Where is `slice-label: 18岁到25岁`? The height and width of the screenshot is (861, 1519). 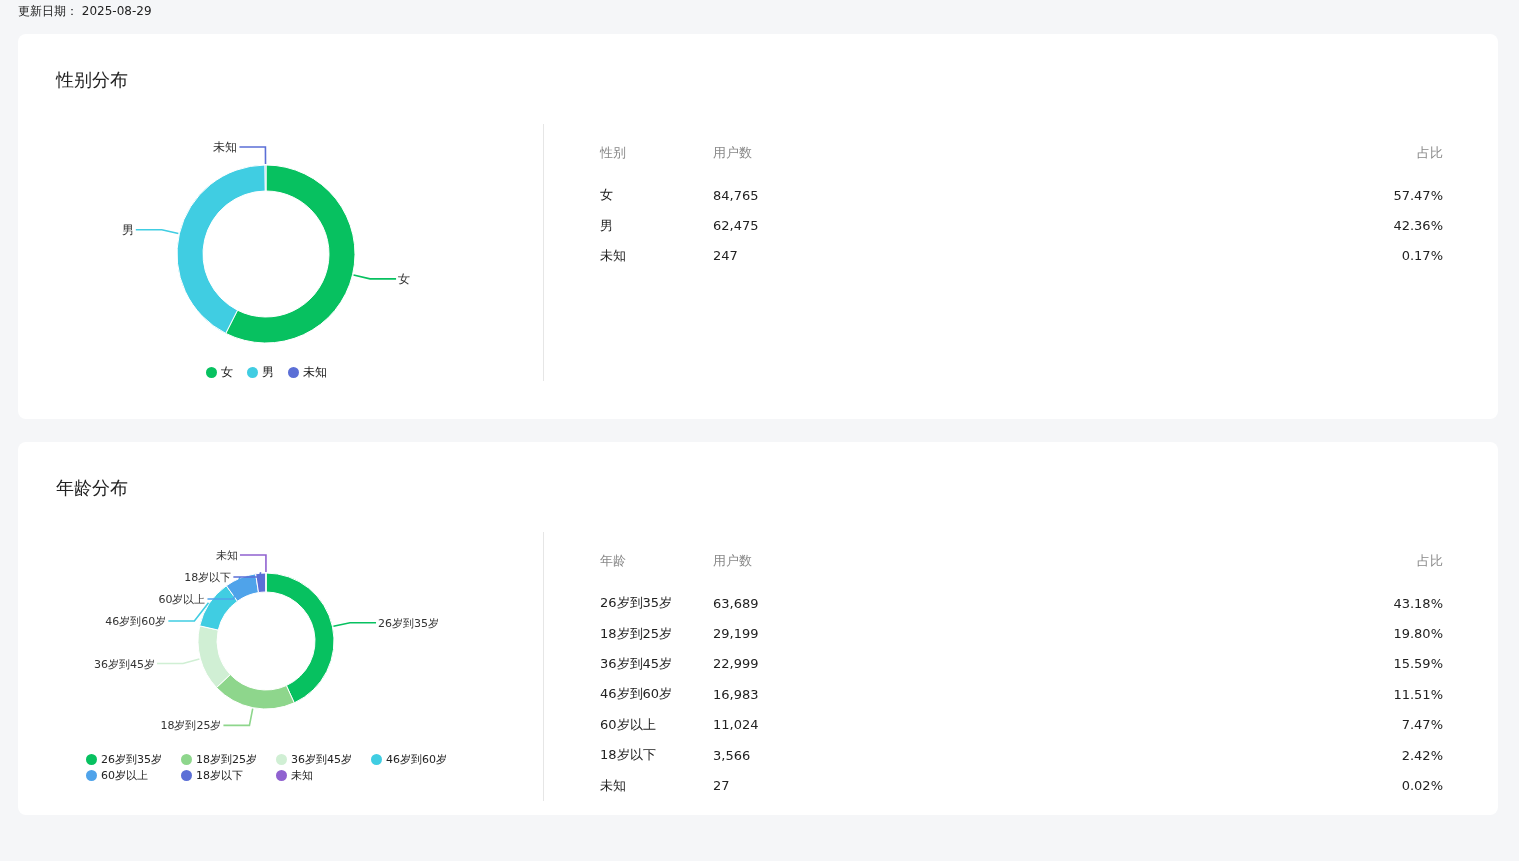 slice-label: 18岁到25岁 is located at coordinates (191, 726).